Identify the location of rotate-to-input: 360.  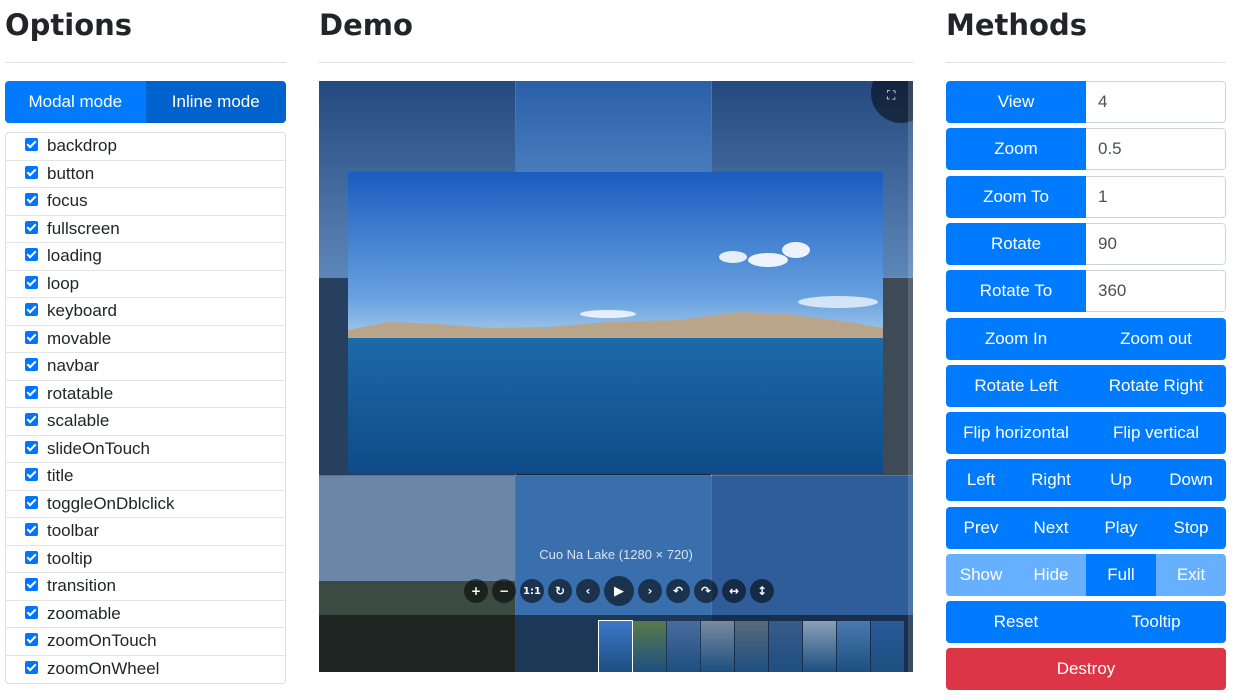
(1156, 291).